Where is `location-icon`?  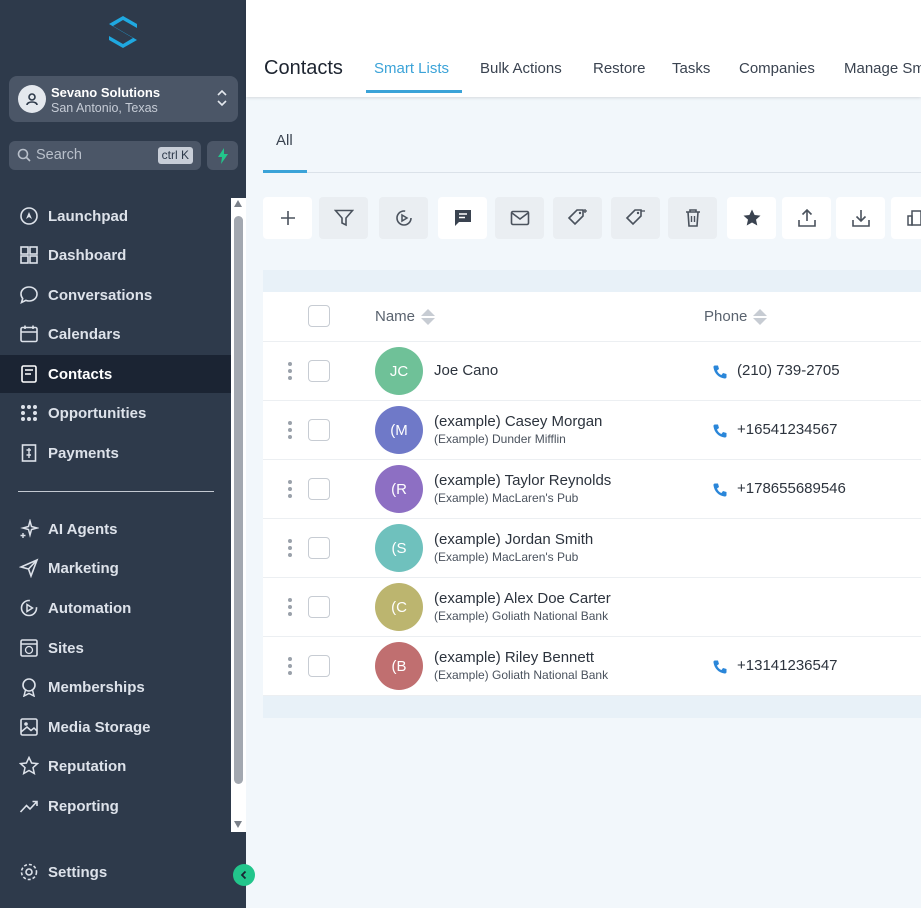
location-icon is located at coordinates (32, 99).